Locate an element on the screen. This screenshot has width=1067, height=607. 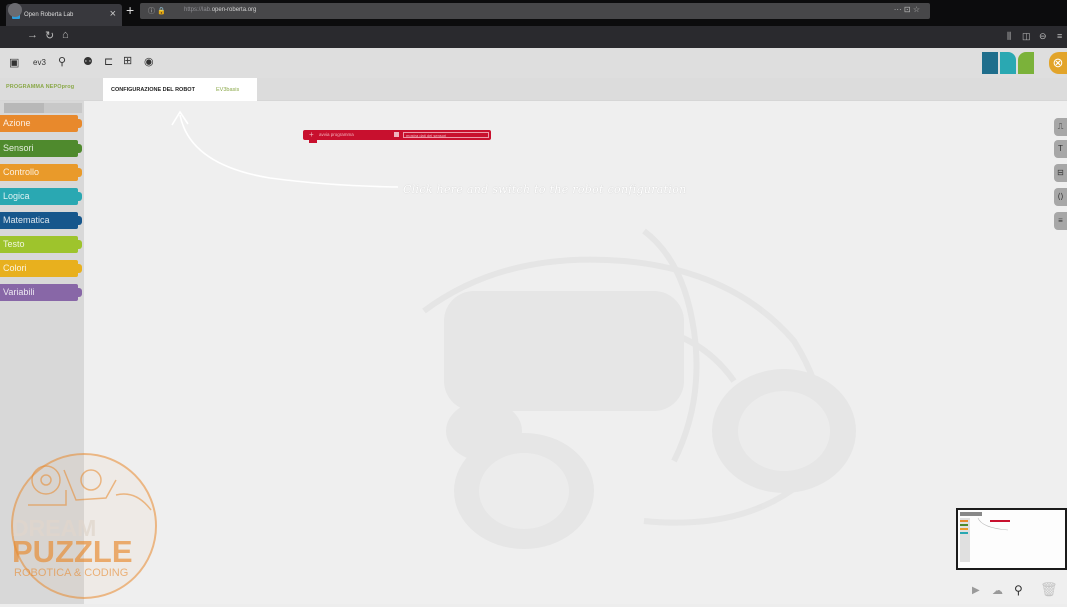
robot-type-icon: ev3 is located at coordinates (39, 62).